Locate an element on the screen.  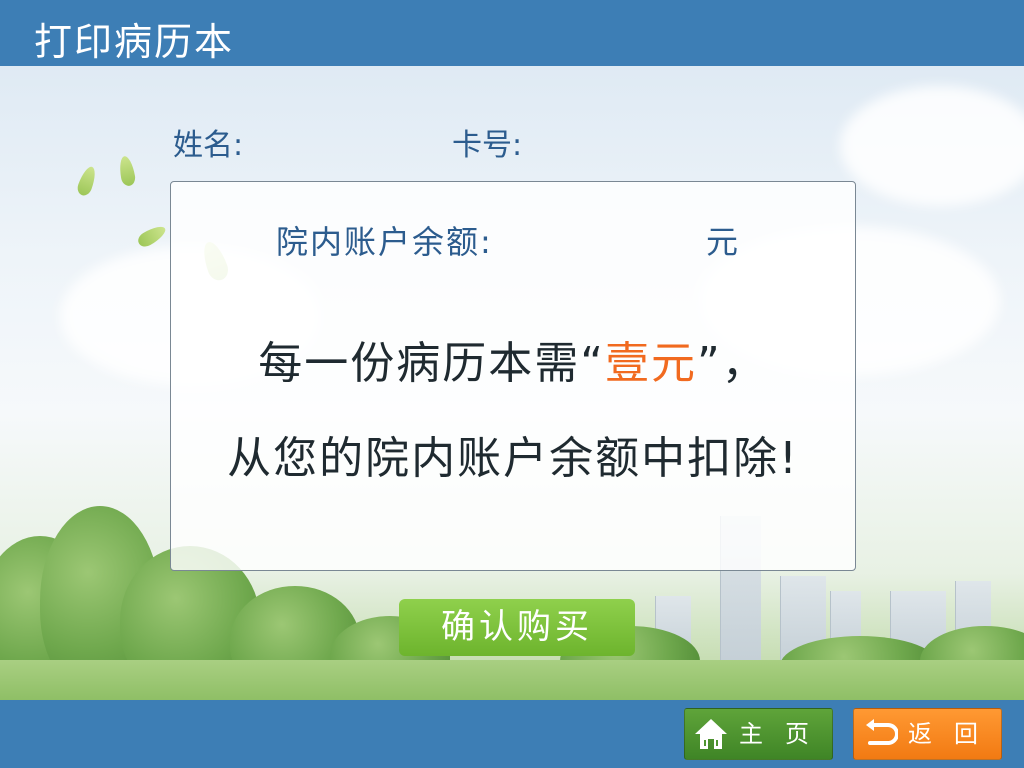
balance-unit-label: 元 is located at coordinates (722, 242).